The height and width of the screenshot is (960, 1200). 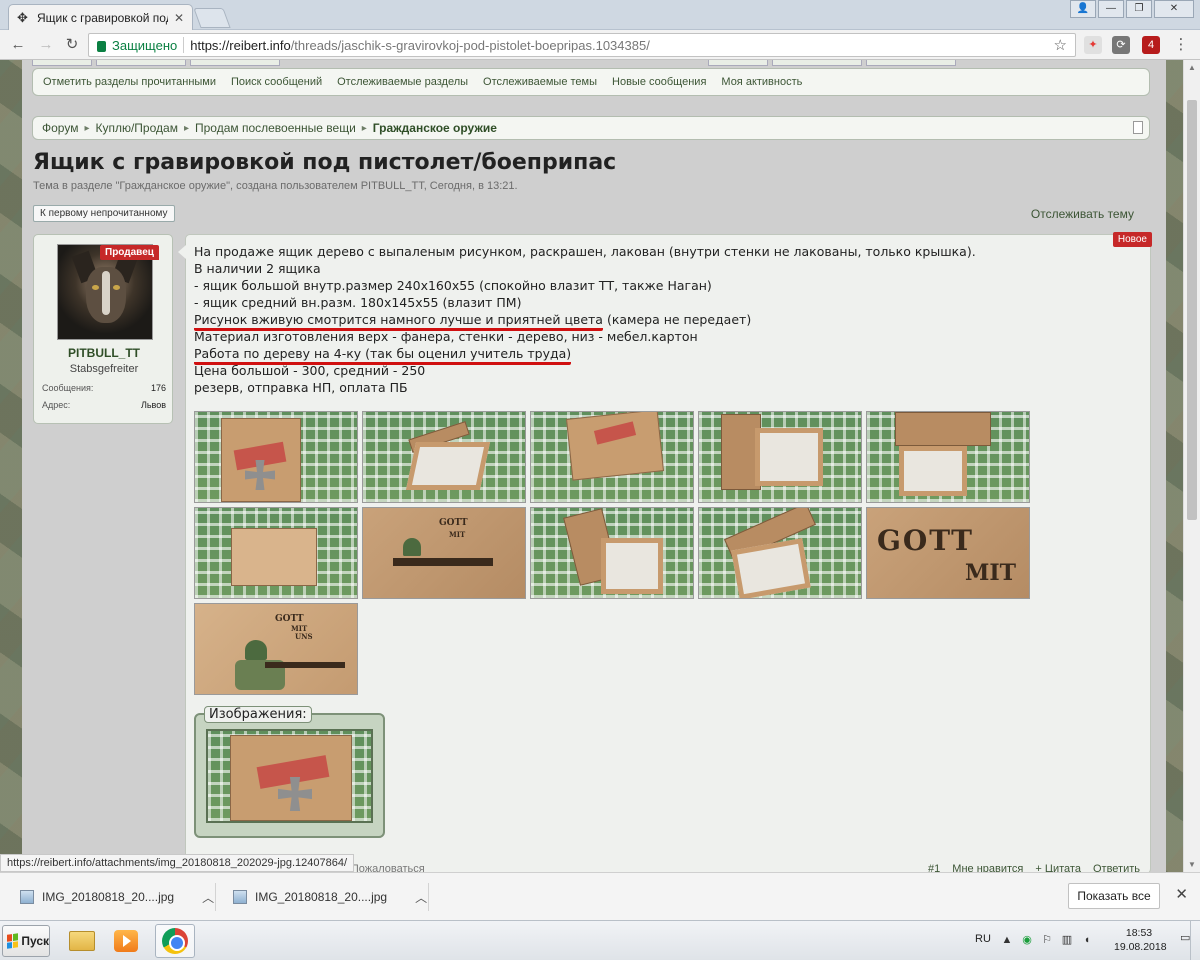 What do you see at coordinates (179, 18) in the screenshot?
I see `close-tab-icon: ✕` at bounding box center [179, 18].